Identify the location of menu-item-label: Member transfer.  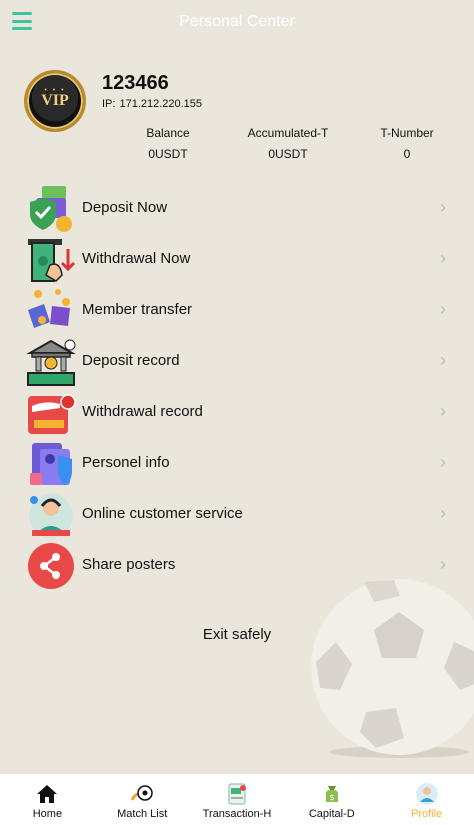
(137, 309).